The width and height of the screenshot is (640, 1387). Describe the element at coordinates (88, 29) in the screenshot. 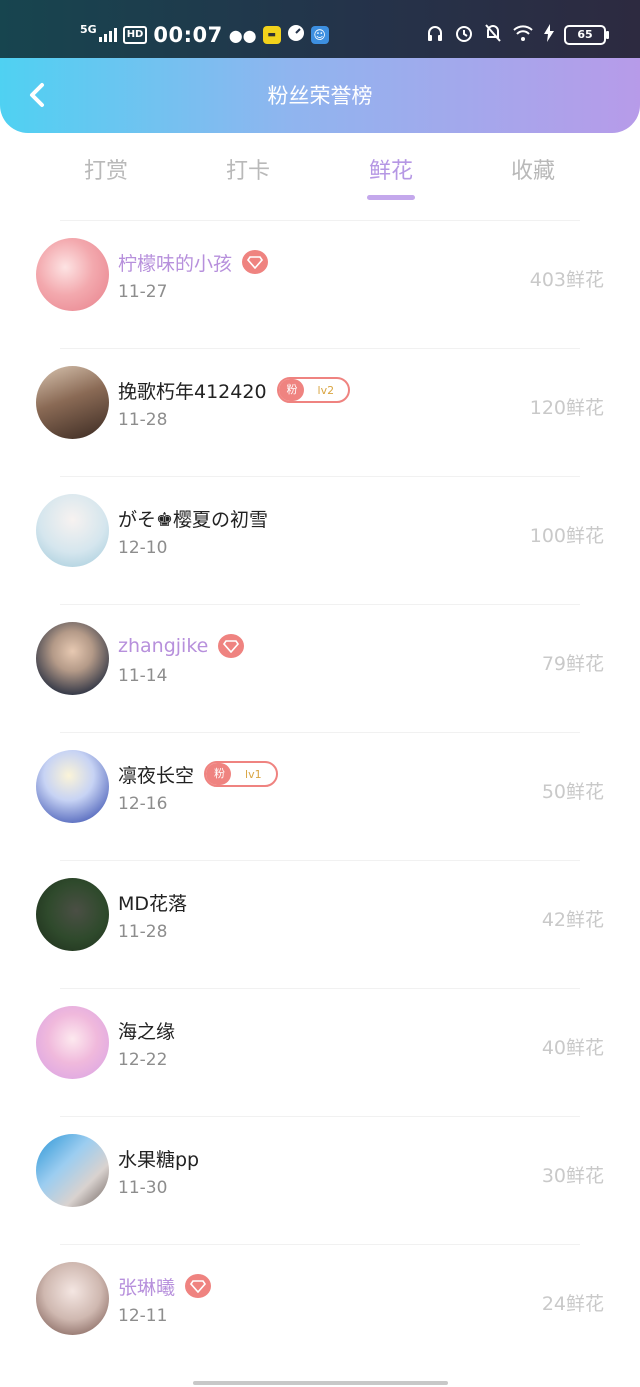

I see `network-type: 5G` at that location.